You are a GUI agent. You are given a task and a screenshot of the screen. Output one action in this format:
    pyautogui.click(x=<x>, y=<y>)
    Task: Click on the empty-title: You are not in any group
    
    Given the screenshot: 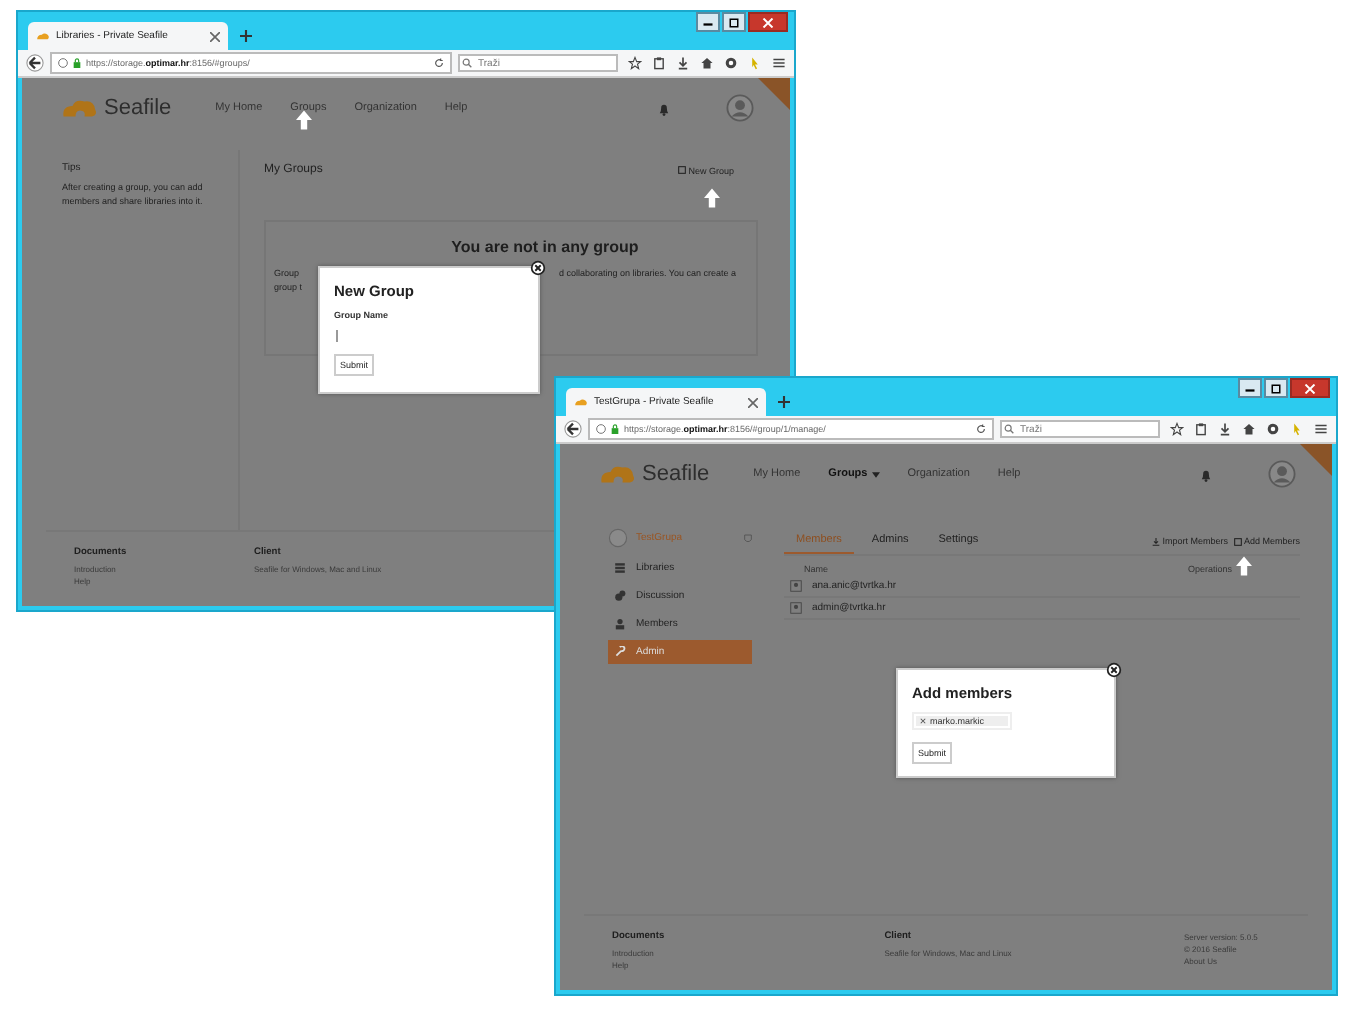 What is the action you would take?
    pyautogui.click(x=545, y=247)
    